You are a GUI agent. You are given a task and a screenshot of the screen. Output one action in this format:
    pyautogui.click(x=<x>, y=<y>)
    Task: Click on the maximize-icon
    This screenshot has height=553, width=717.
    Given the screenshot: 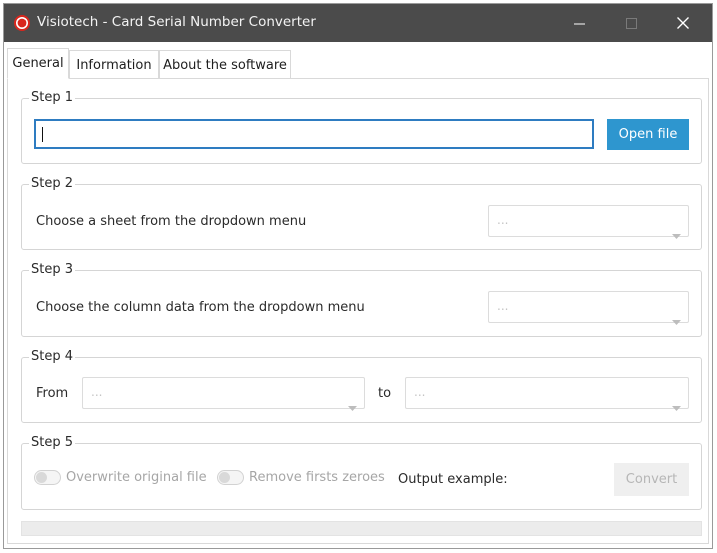 What is the action you would take?
    pyautogui.click(x=631, y=23)
    